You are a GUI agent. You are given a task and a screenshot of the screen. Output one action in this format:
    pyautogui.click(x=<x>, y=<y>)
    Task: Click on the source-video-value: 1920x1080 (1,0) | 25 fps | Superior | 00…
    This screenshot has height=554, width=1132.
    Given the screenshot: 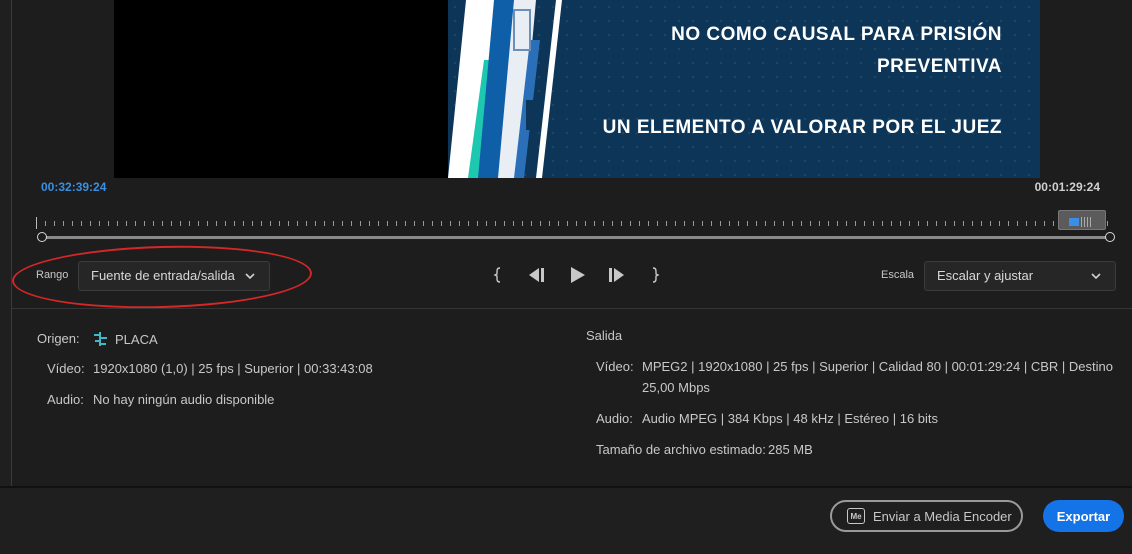 What is the action you would take?
    pyautogui.click(x=233, y=368)
    